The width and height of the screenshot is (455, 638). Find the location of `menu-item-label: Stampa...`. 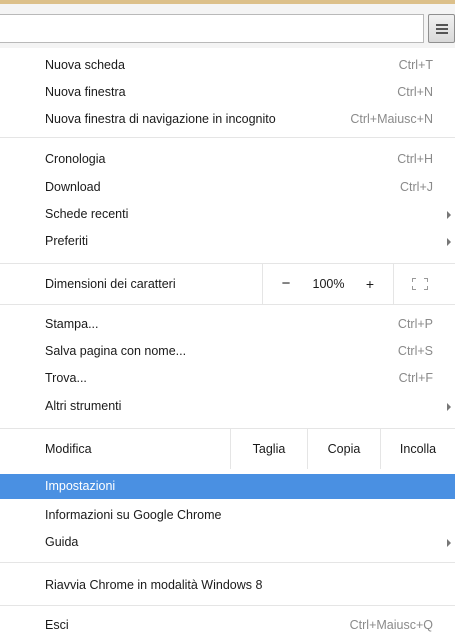

menu-item-label: Stampa... is located at coordinates (72, 324).